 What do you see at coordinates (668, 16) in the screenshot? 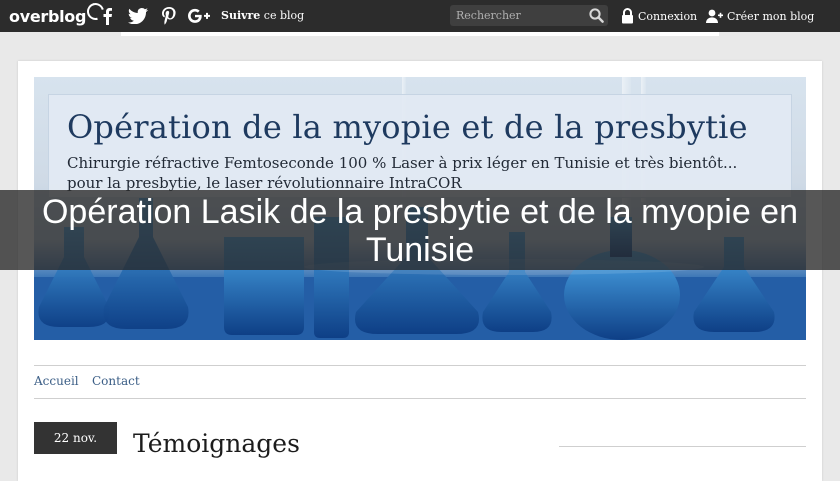
I see `login-label: Connexion` at bounding box center [668, 16].